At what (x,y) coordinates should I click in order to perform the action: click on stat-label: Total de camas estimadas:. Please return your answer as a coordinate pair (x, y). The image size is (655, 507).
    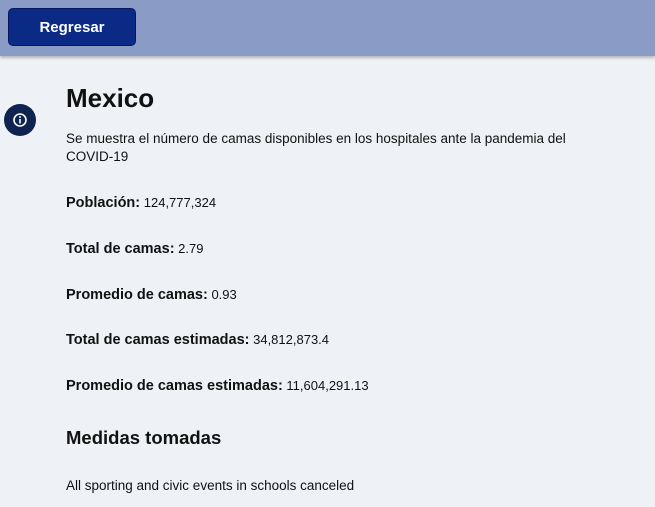
    Looking at the image, I should click on (158, 340).